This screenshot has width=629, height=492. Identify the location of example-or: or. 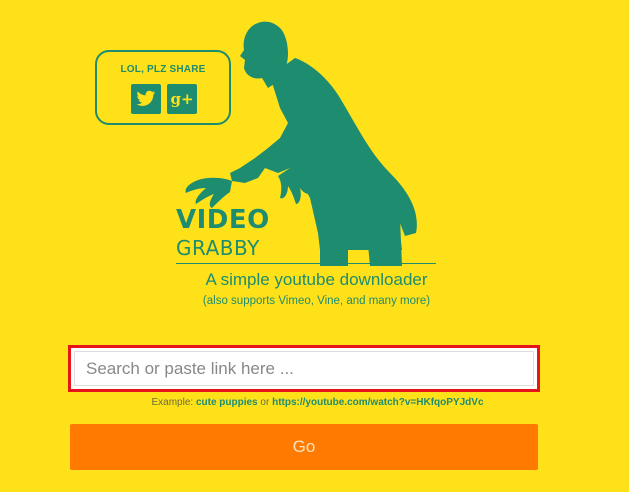
(265, 402).